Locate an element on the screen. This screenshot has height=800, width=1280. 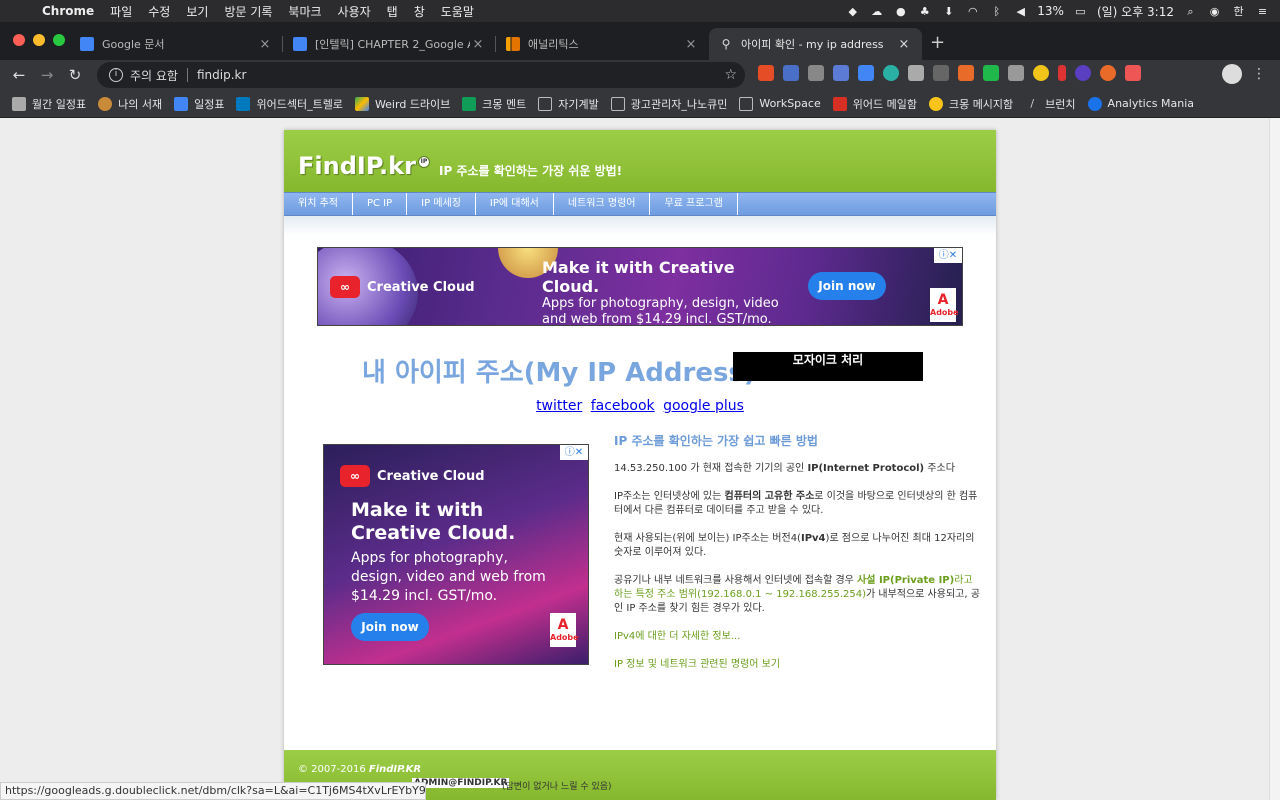
bookmark-item: 자기계발 is located at coordinates (568, 104).